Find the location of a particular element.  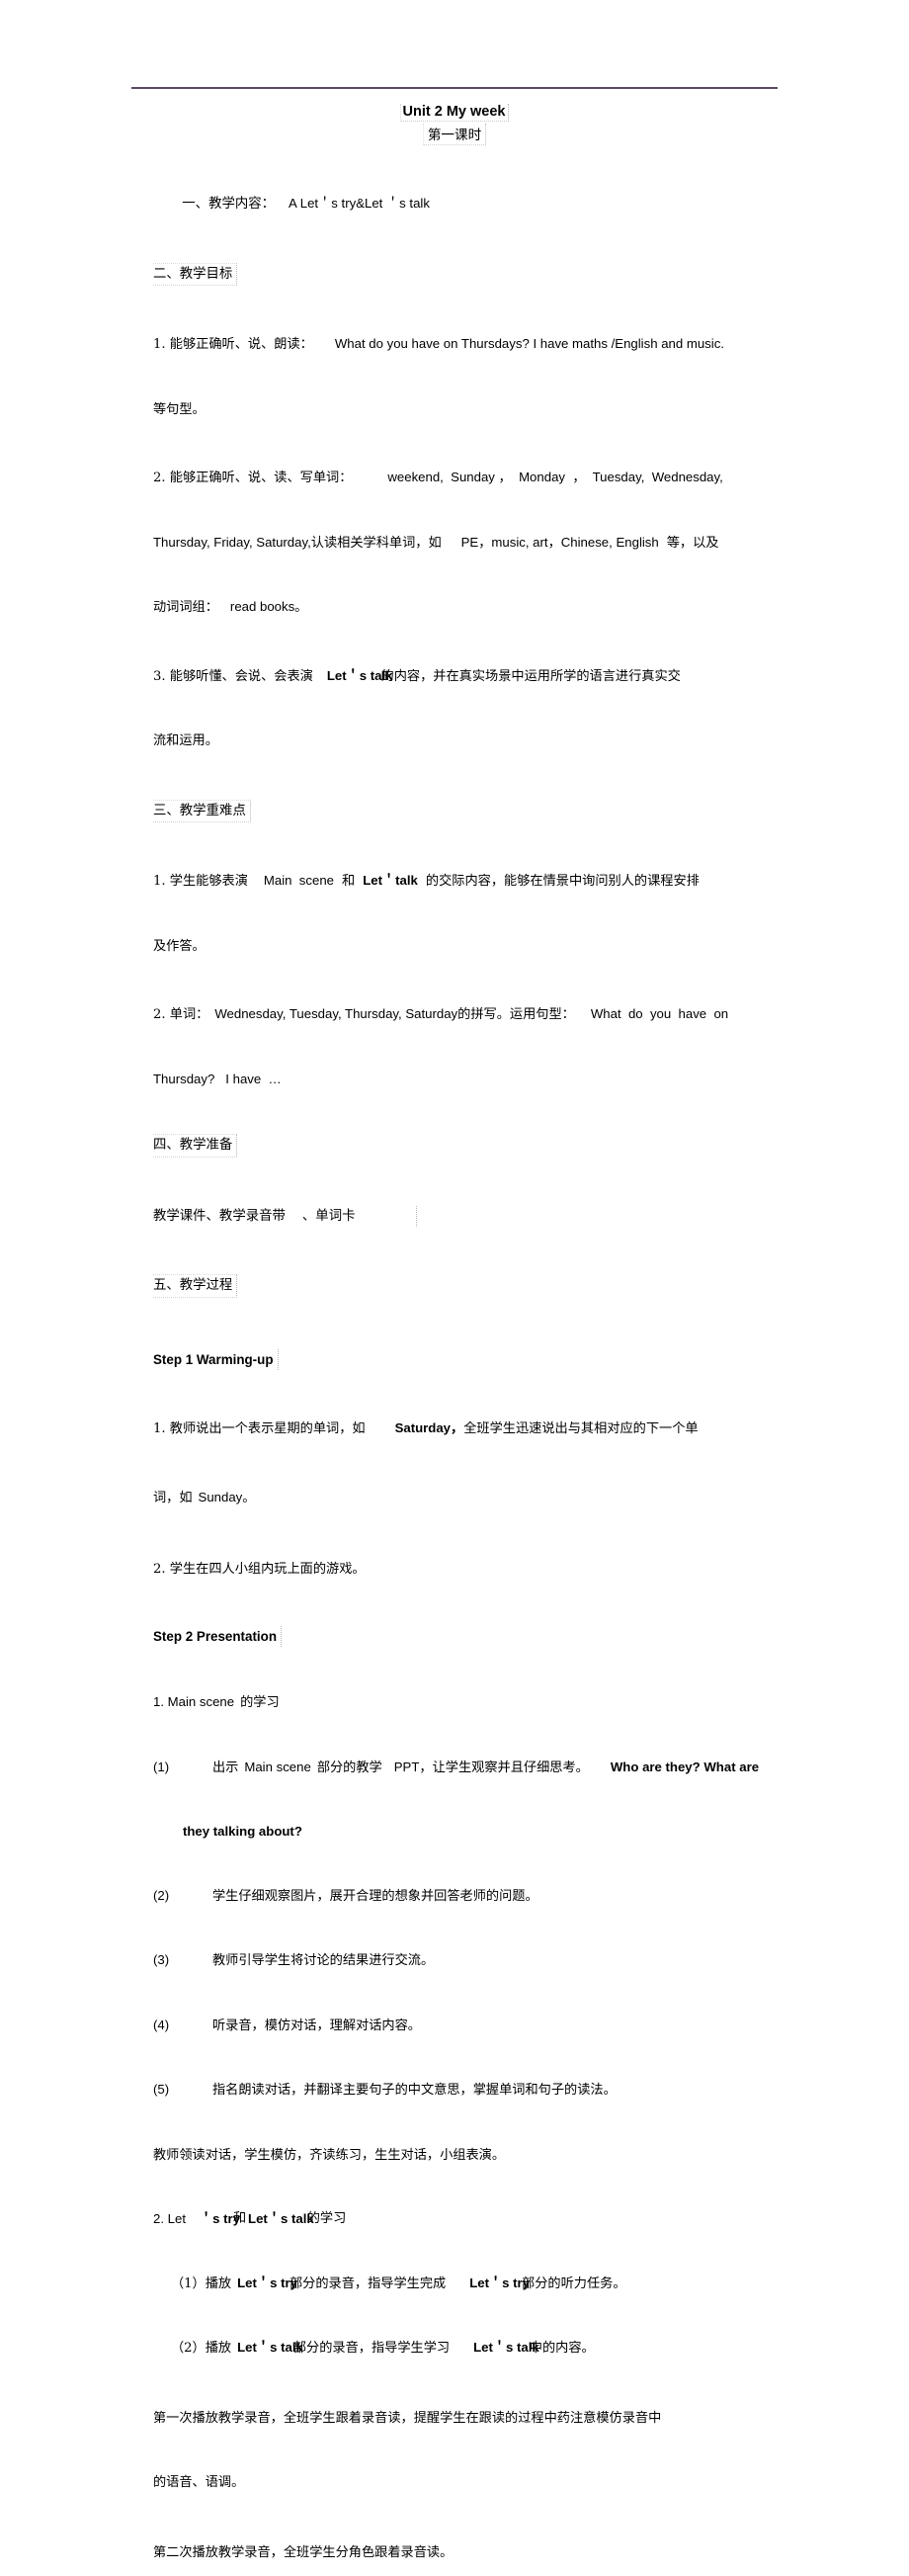

prep-value-row: 教学课件、教学录音带 、单词卡 is located at coordinates (454, 1215).